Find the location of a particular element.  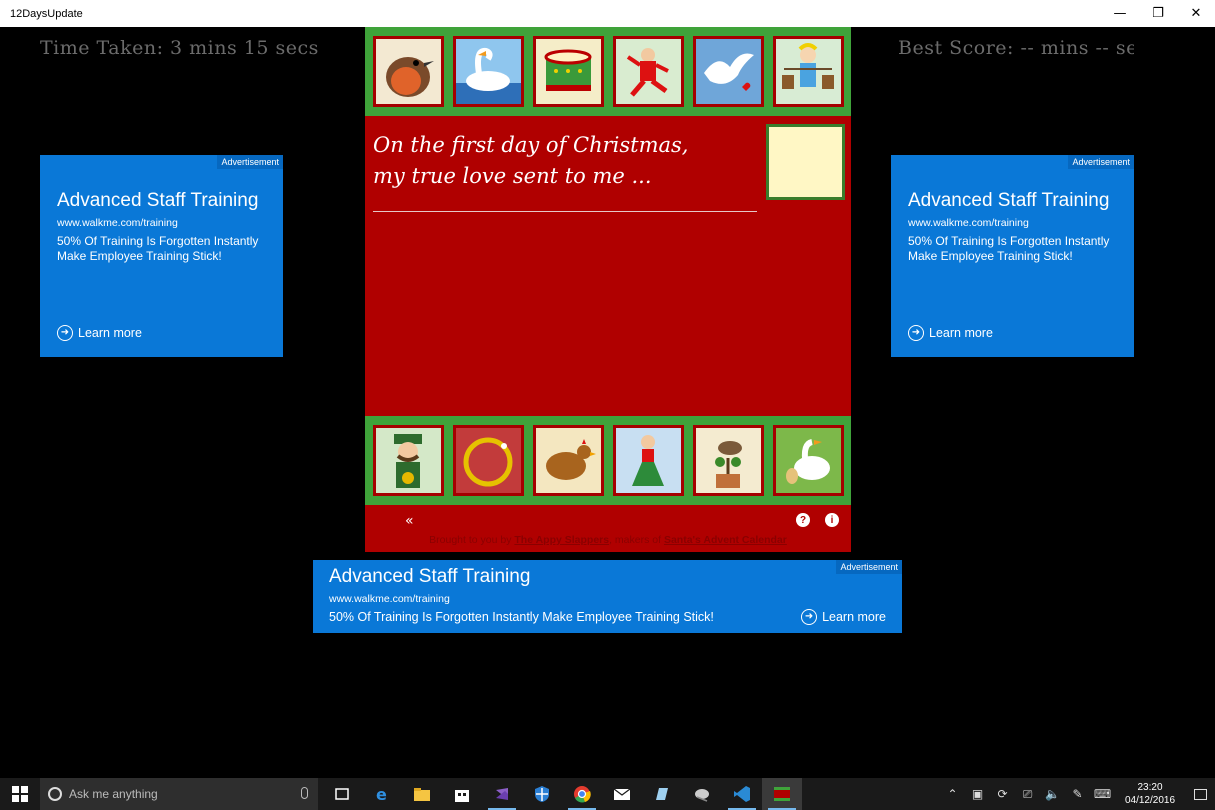

store-icon is located at coordinates (462, 794).